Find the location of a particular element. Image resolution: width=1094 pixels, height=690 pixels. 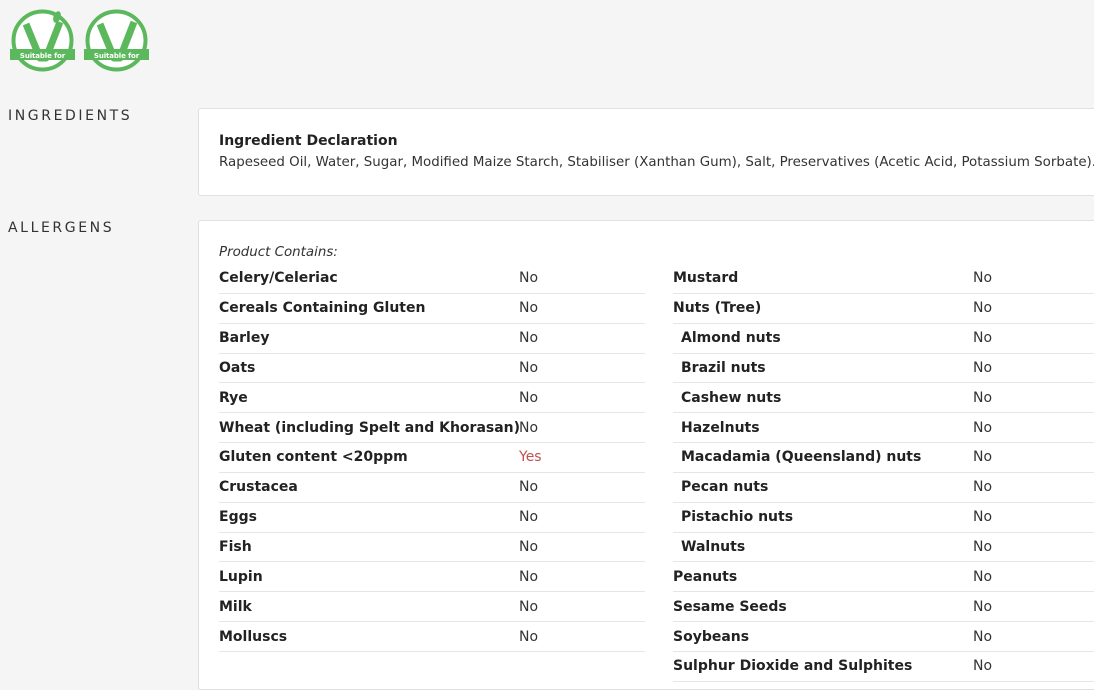

allergen-row: Lupin No is located at coordinates (432, 577).